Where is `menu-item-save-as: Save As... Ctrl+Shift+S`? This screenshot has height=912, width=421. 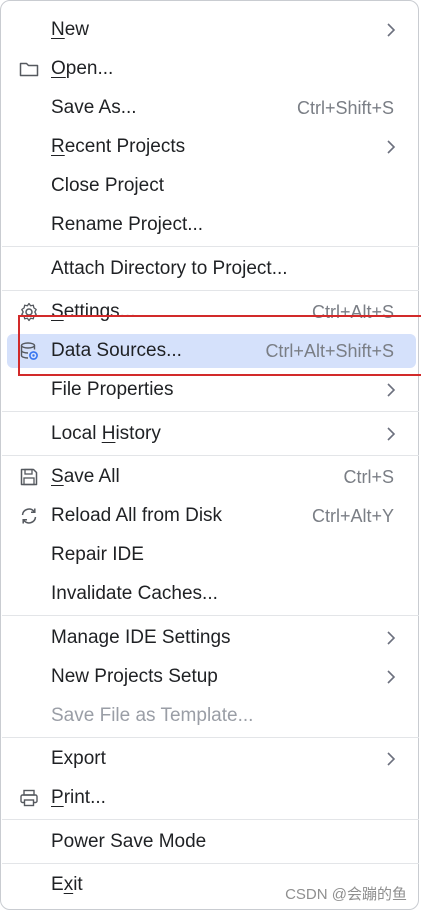
menu-item-save-as: Save As... Ctrl+Shift+S is located at coordinates (211, 108).